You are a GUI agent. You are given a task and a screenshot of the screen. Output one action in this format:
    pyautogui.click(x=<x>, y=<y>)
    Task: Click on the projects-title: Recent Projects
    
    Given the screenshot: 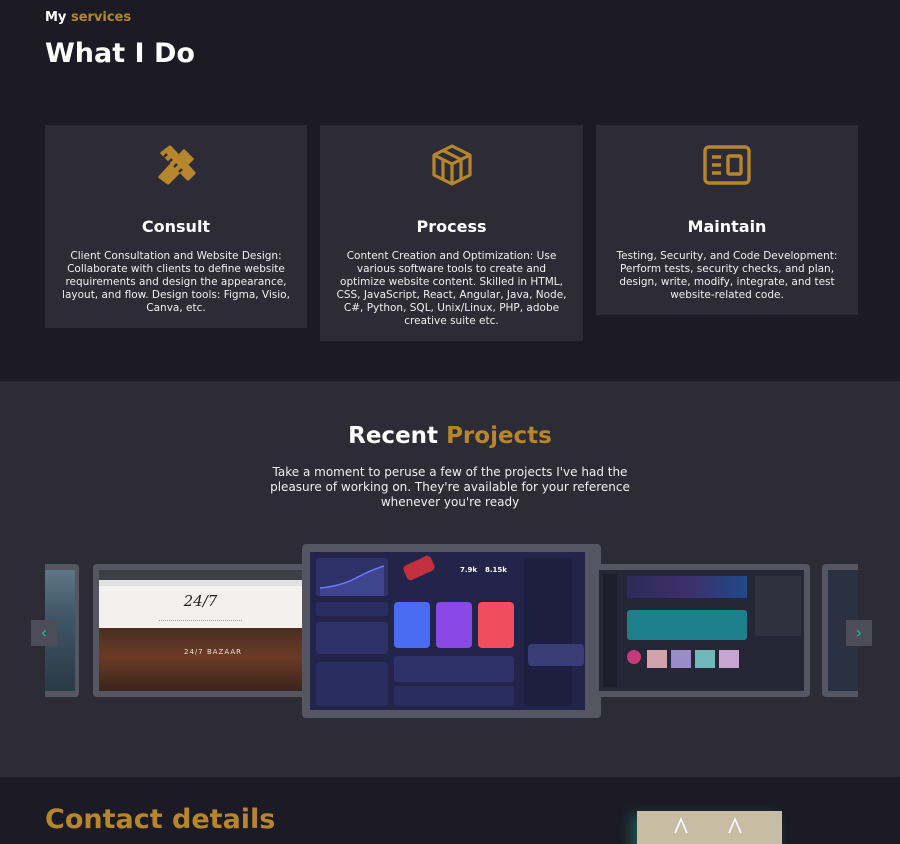 What is the action you would take?
    pyautogui.click(x=450, y=436)
    